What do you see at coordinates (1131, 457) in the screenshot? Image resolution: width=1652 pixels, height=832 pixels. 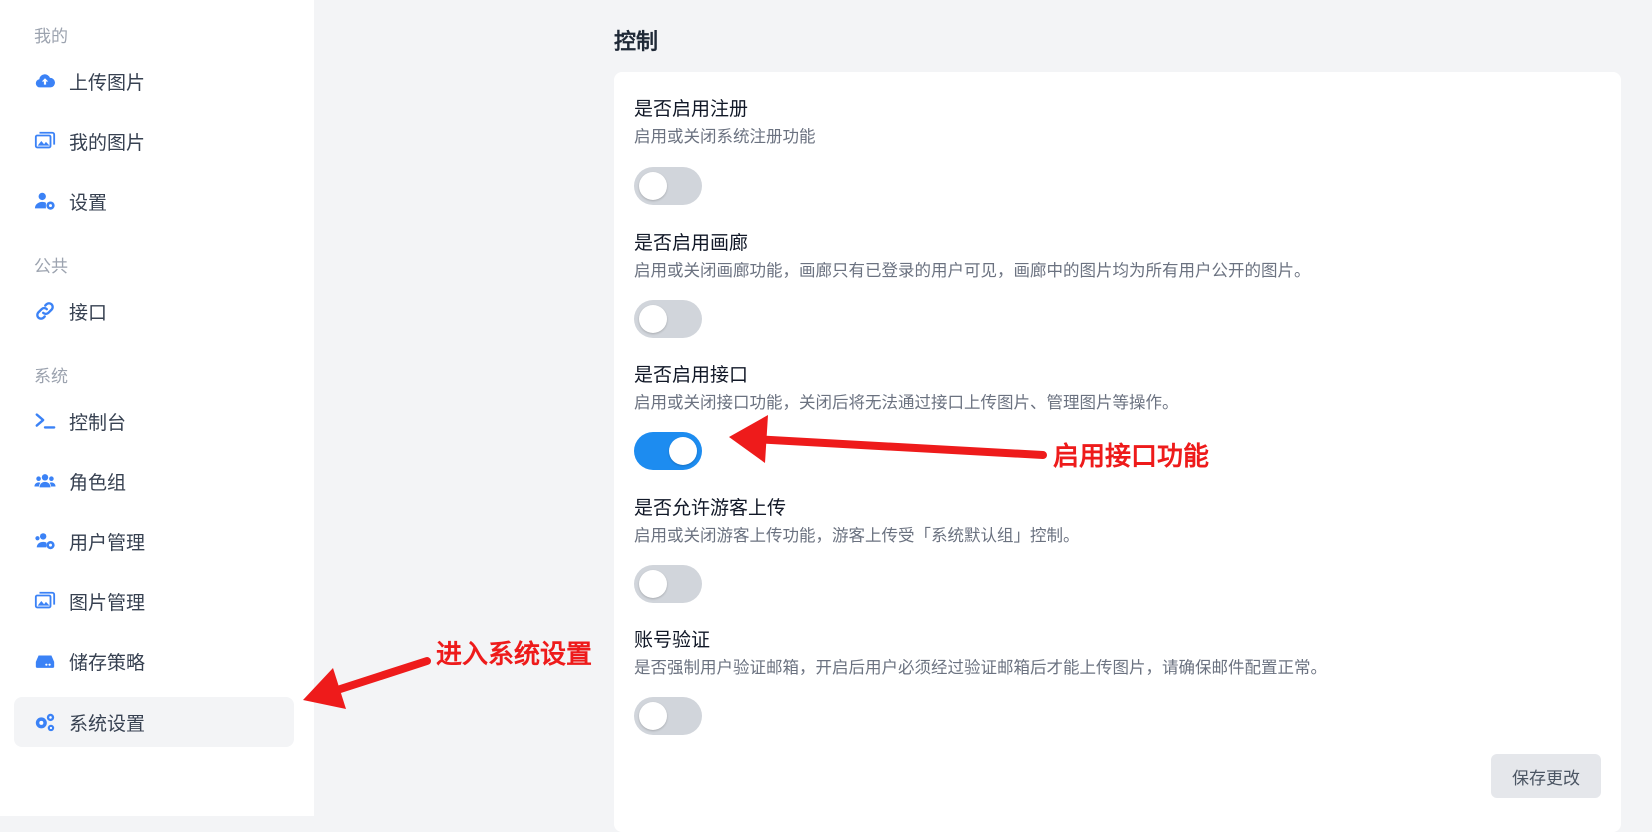 I see `annotation-enable-api: 启用接口功能` at bounding box center [1131, 457].